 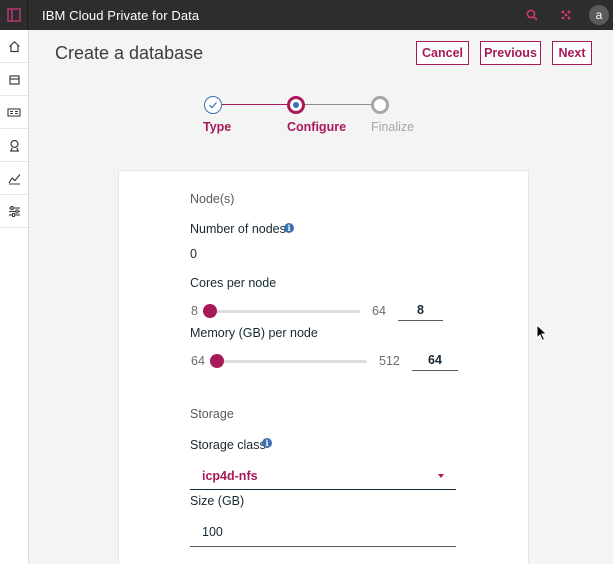 What do you see at coordinates (323, 476) in the screenshot?
I see `storage-class-select: icp4d-nfs` at bounding box center [323, 476].